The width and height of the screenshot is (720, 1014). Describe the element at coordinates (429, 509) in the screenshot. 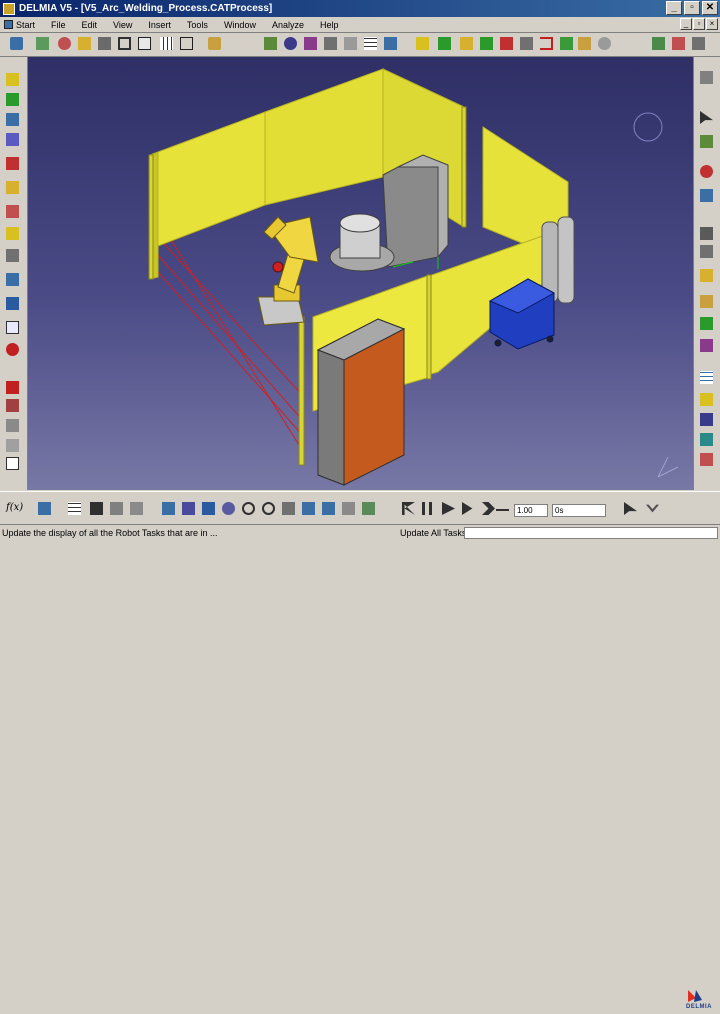

I see `pause-icon` at that location.